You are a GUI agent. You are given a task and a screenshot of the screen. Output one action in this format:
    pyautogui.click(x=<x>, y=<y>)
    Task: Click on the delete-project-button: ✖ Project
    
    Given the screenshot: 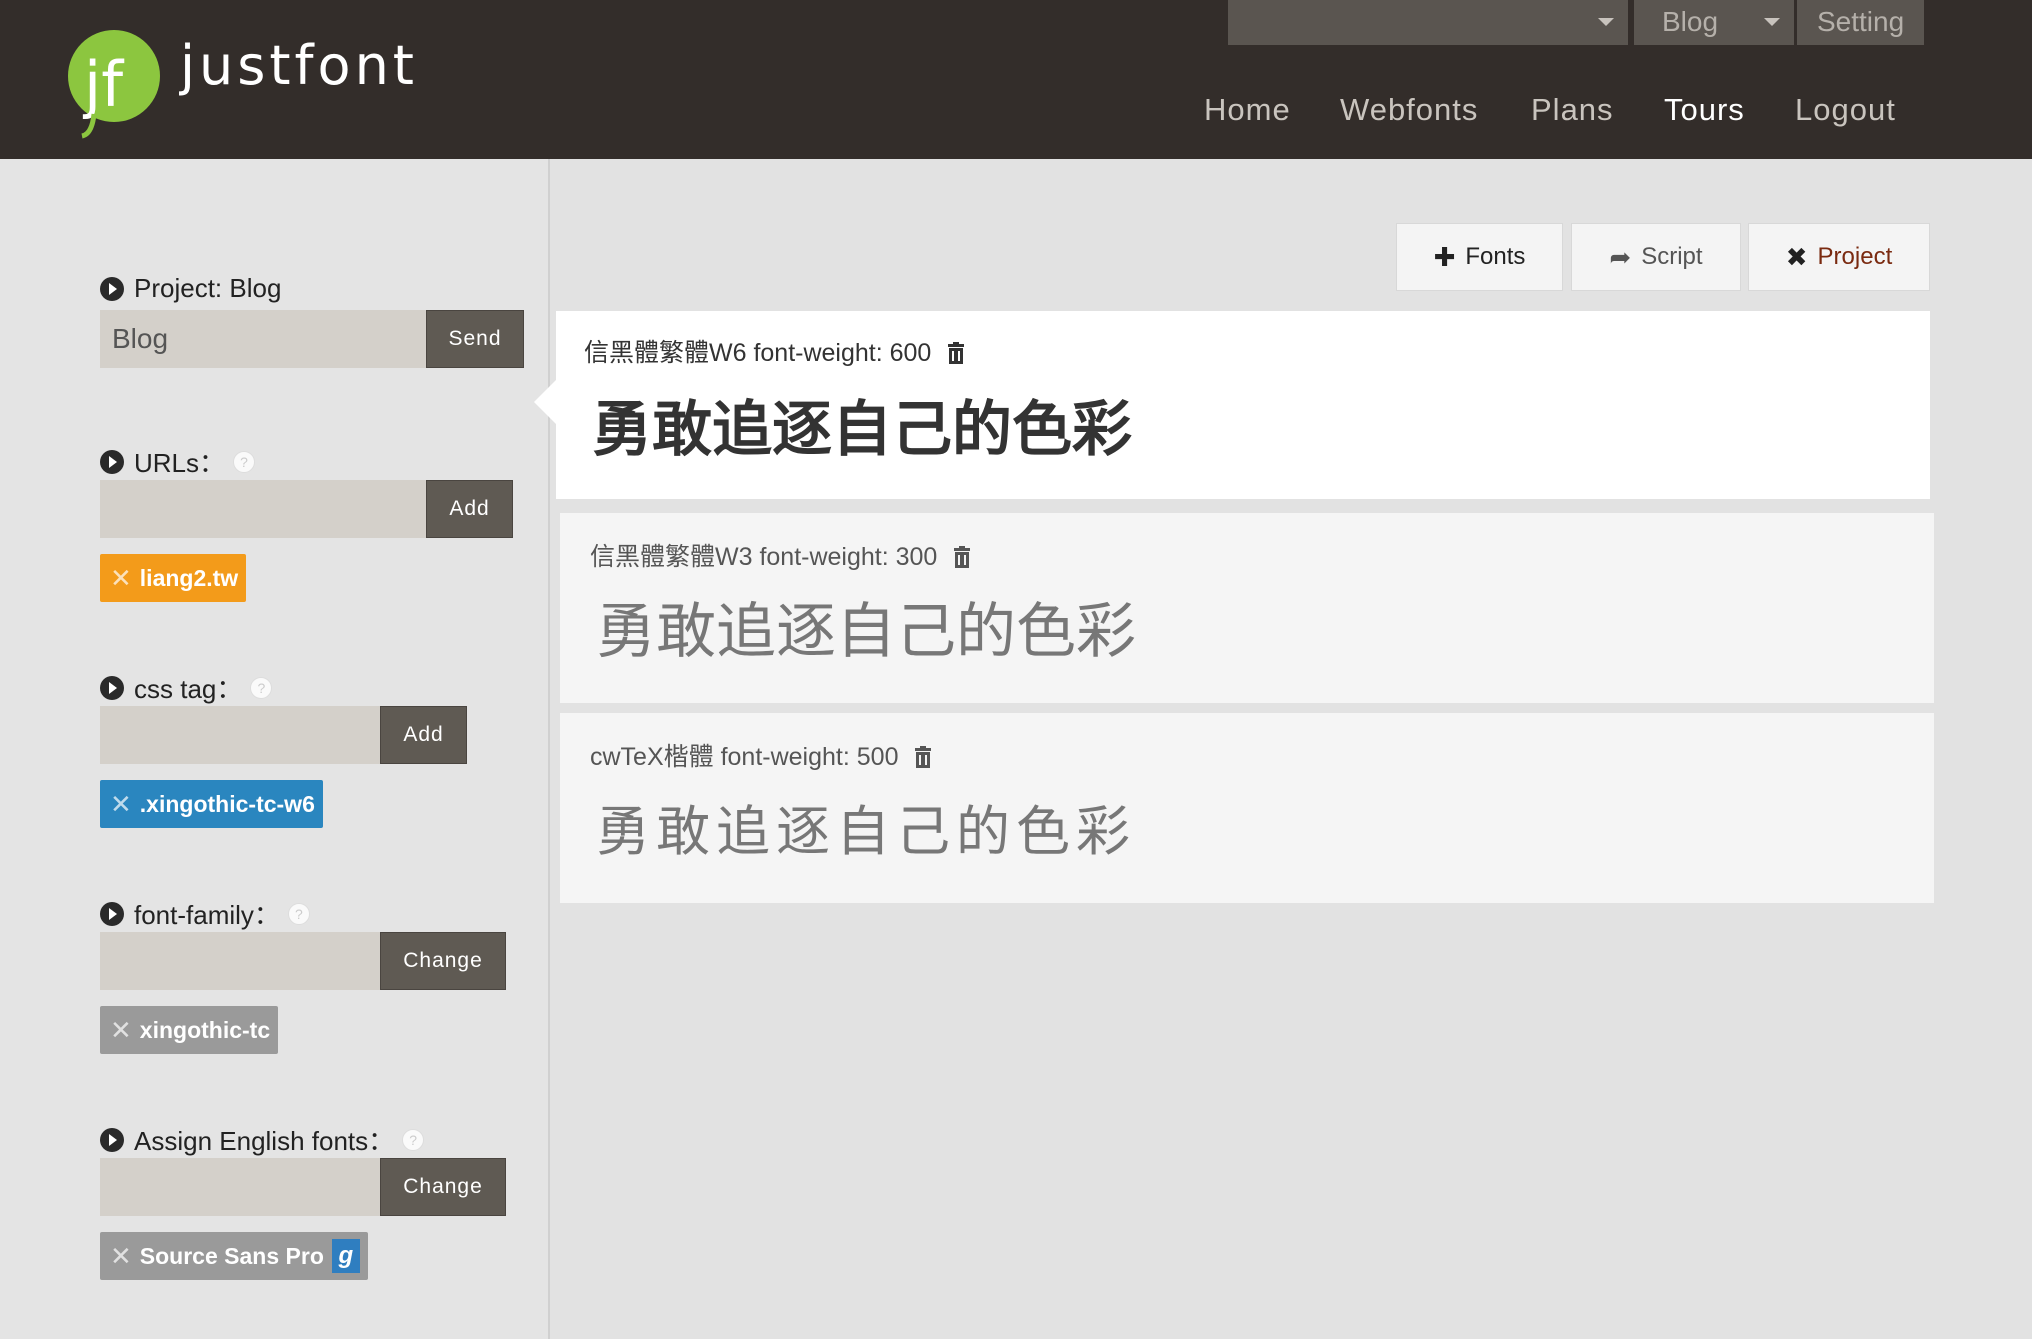 What is the action you would take?
    pyautogui.click(x=1839, y=257)
    